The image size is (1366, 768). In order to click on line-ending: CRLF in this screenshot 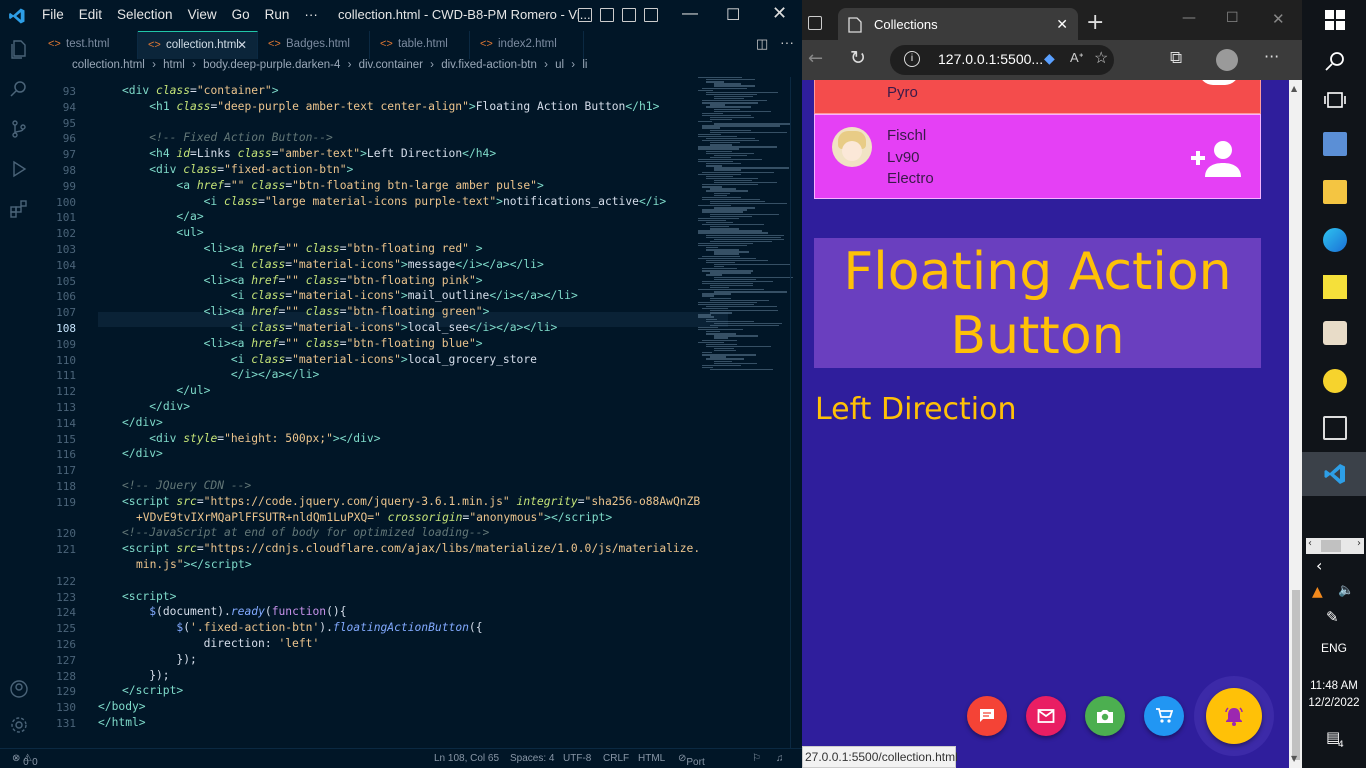, I will do `click(616, 758)`.